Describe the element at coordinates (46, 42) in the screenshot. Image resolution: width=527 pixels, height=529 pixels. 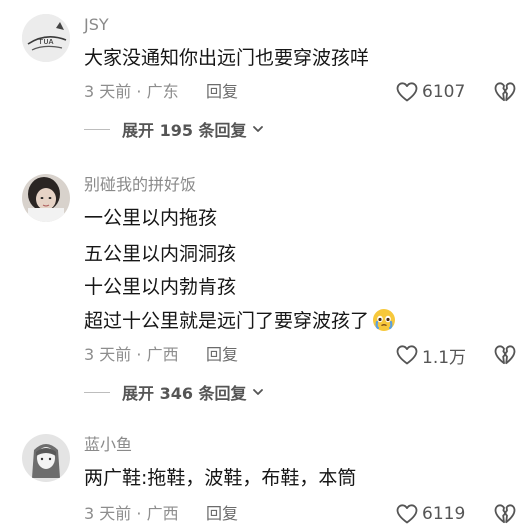
I see `svg-text: ᴛᴜᴀ` at that location.